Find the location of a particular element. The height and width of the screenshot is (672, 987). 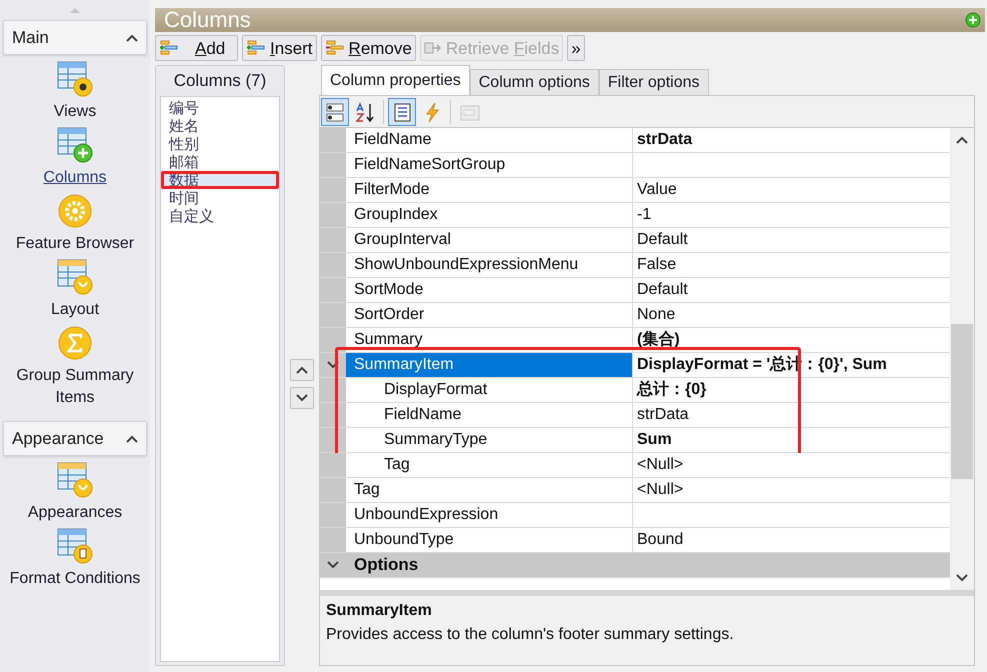

property-name: SortOrder is located at coordinates (489, 315).